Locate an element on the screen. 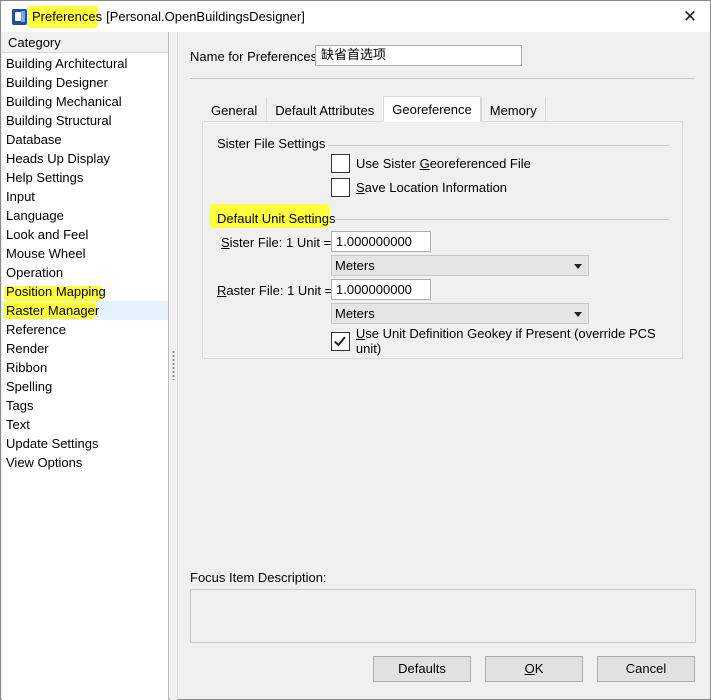 The height and width of the screenshot is (700, 711). use-sister-georeferenced-checkbox is located at coordinates (340, 163).